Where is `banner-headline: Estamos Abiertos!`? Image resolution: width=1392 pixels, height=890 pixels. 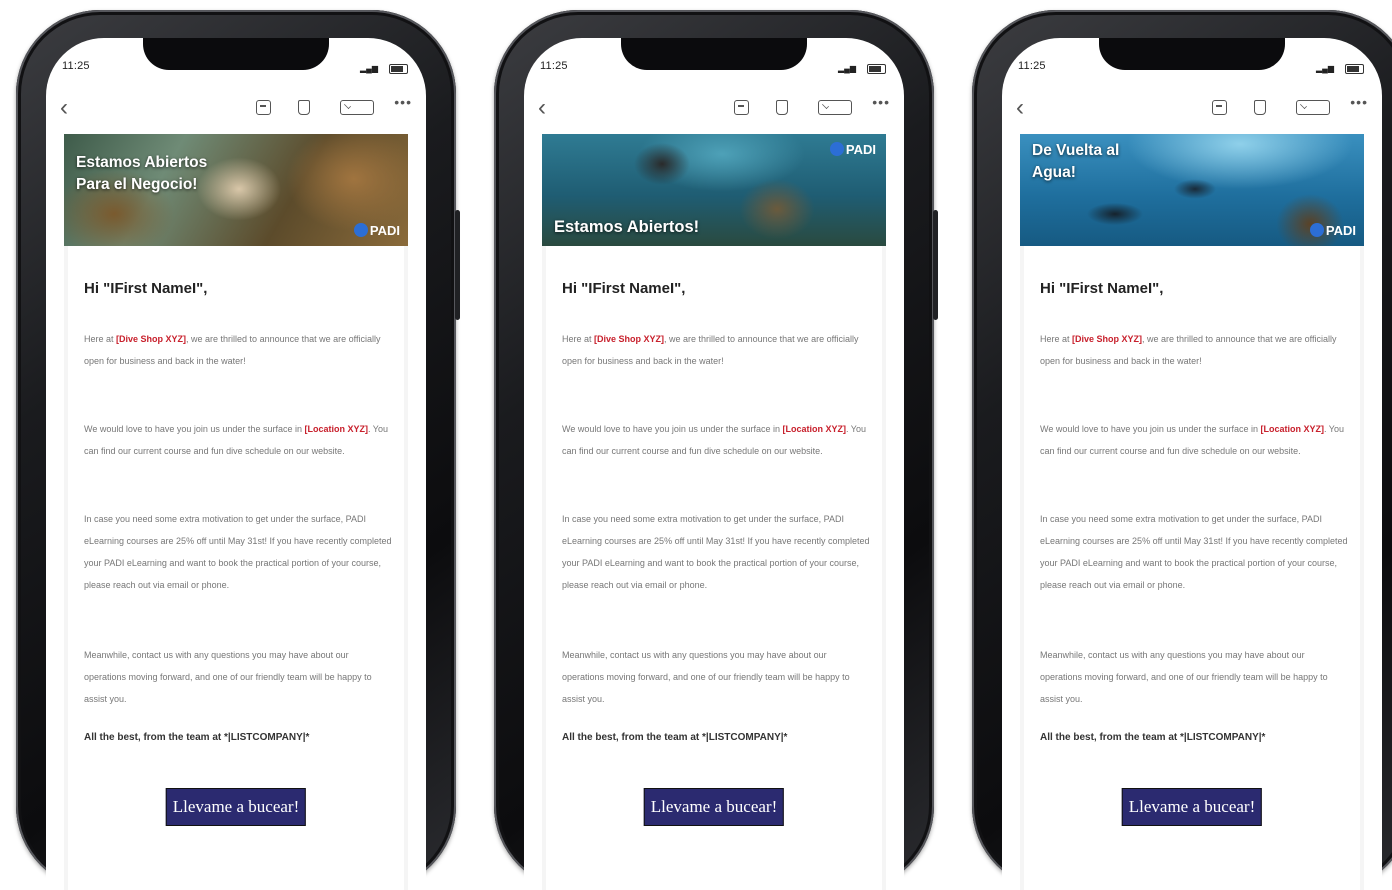
banner-headline: Estamos Abiertos! is located at coordinates (627, 227).